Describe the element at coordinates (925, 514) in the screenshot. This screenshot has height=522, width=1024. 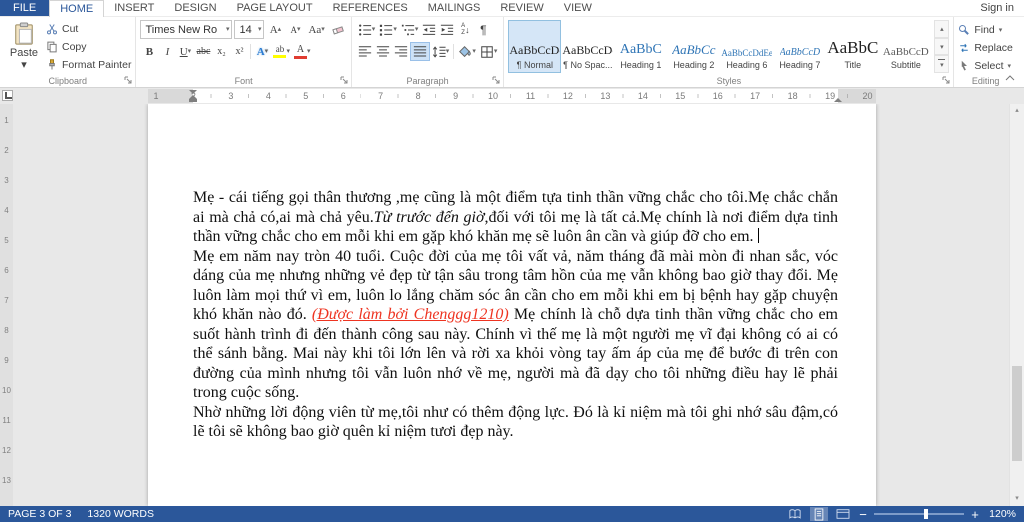
I see `zoom-slider-thumb` at that location.